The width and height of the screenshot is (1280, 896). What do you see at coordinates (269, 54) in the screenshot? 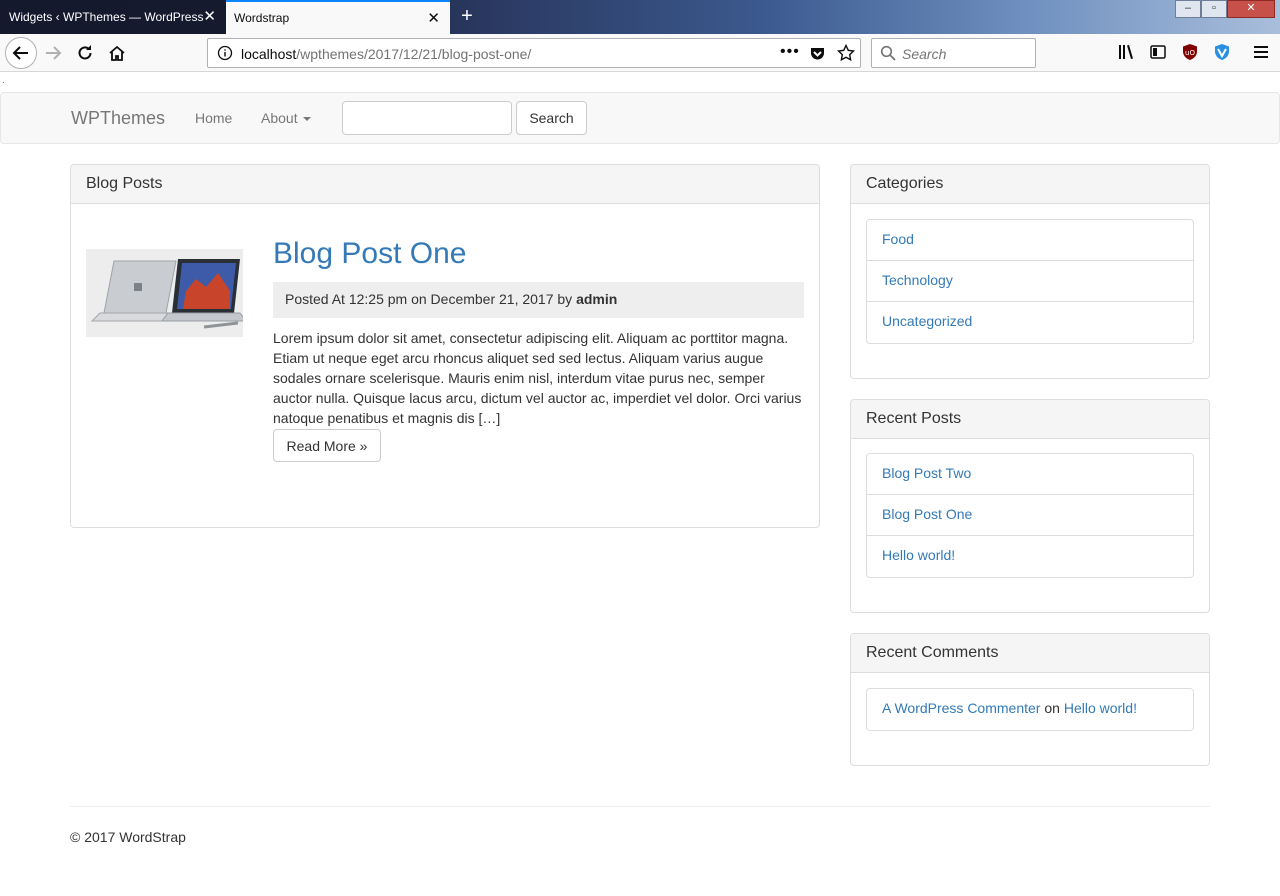
I see `url-host: localhost` at bounding box center [269, 54].